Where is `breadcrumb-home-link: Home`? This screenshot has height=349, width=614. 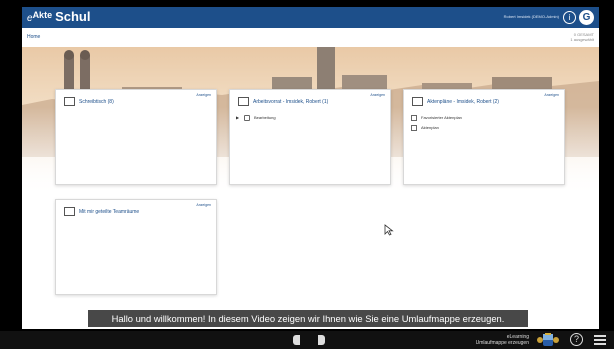 breadcrumb-home-link: Home is located at coordinates (33, 37).